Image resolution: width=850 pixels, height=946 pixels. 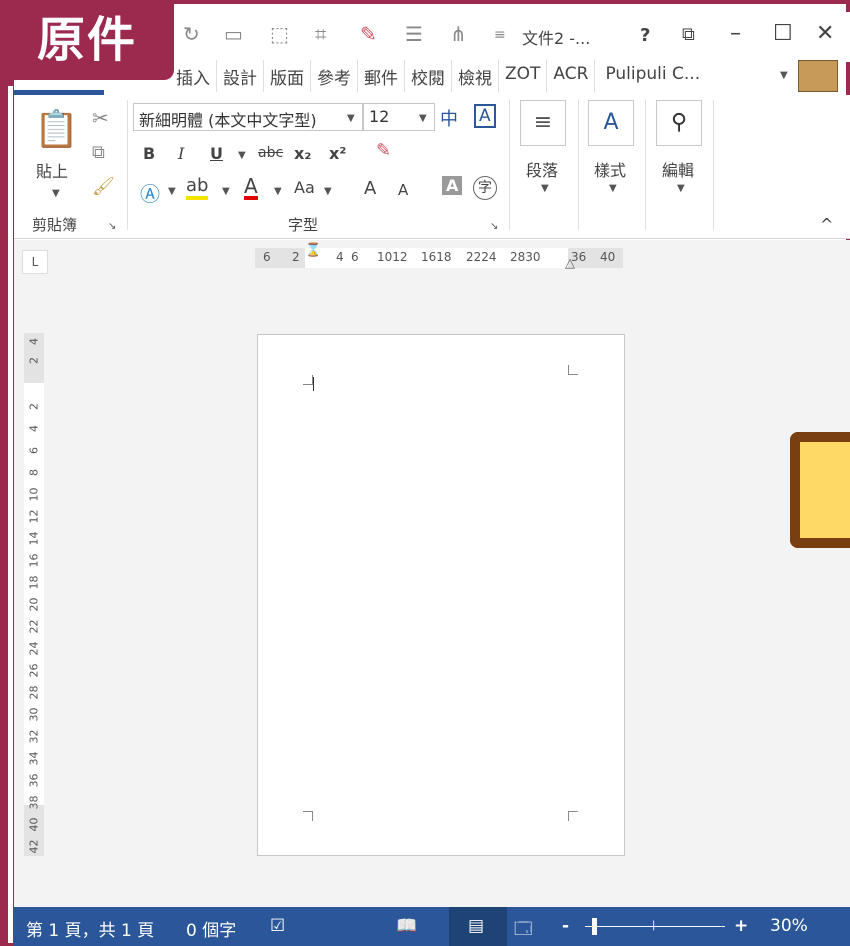 I want to click on proofing-icon: ☑, so click(x=277, y=926).